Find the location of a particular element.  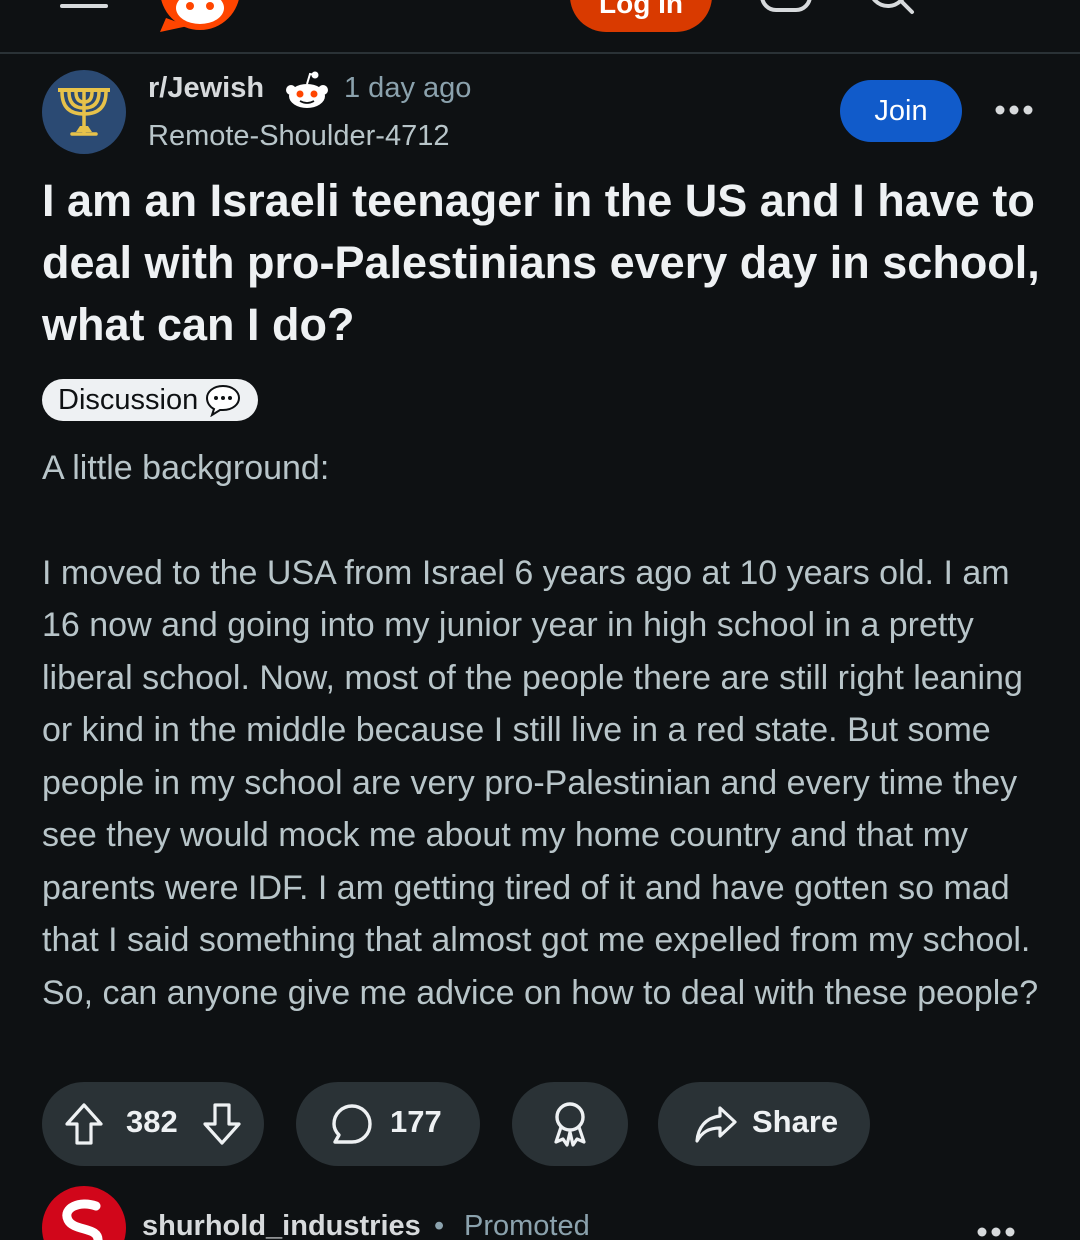

advertiser-avatar is located at coordinates (84, 1213).